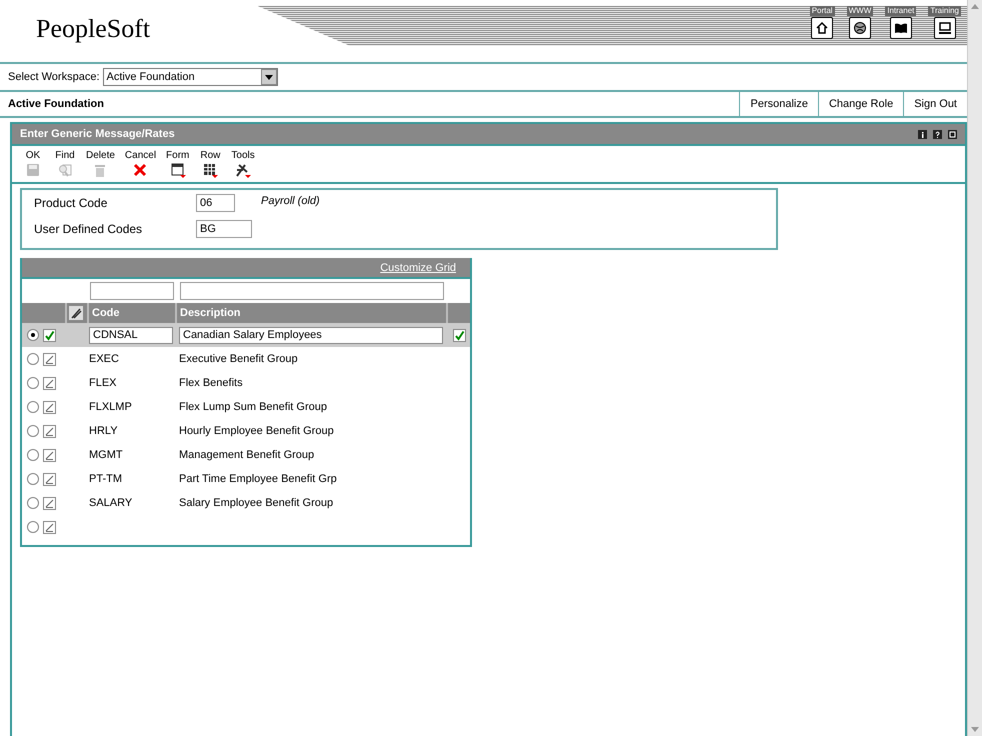 Image resolution: width=982 pixels, height=736 pixels. Describe the element at coordinates (418, 268) in the screenshot. I see `customize-grid-link: Customize Grid` at that location.